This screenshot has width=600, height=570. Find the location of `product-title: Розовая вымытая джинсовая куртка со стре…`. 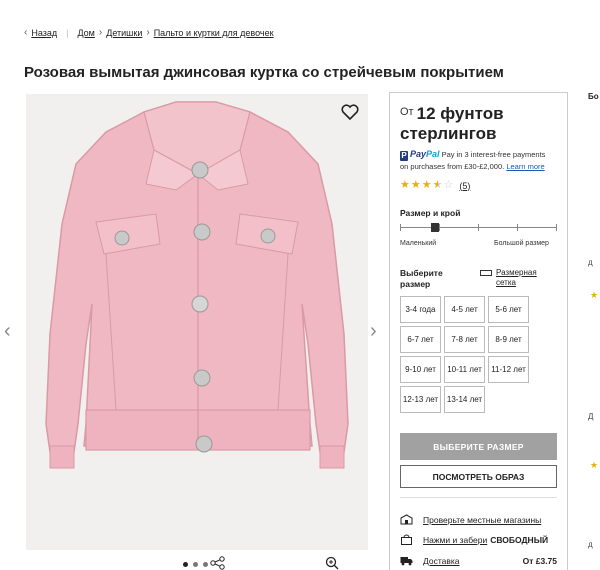

product-title: Розовая вымытая джинсовая куртка со стре… is located at coordinates (264, 72).